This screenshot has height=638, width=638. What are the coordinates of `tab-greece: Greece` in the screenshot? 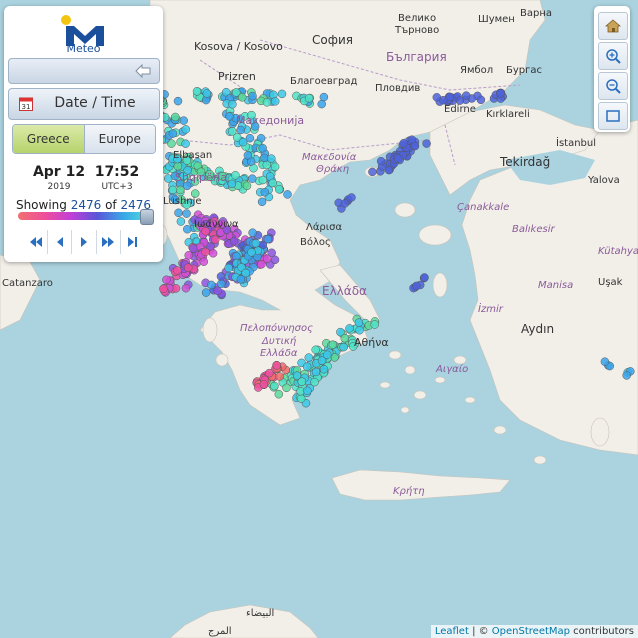 It's located at (48, 139).